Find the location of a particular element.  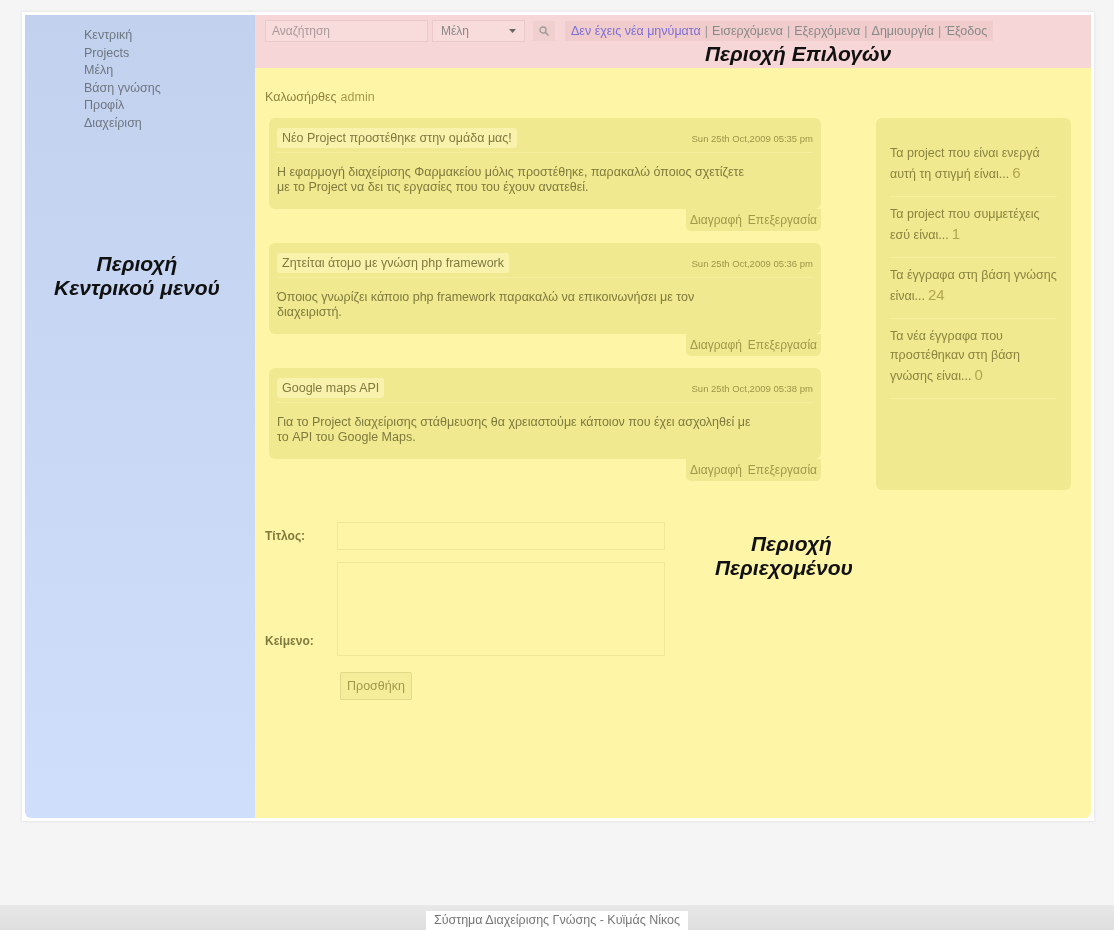

post-date: Sun 25th Oct,2009 05:38 pm is located at coordinates (752, 388).